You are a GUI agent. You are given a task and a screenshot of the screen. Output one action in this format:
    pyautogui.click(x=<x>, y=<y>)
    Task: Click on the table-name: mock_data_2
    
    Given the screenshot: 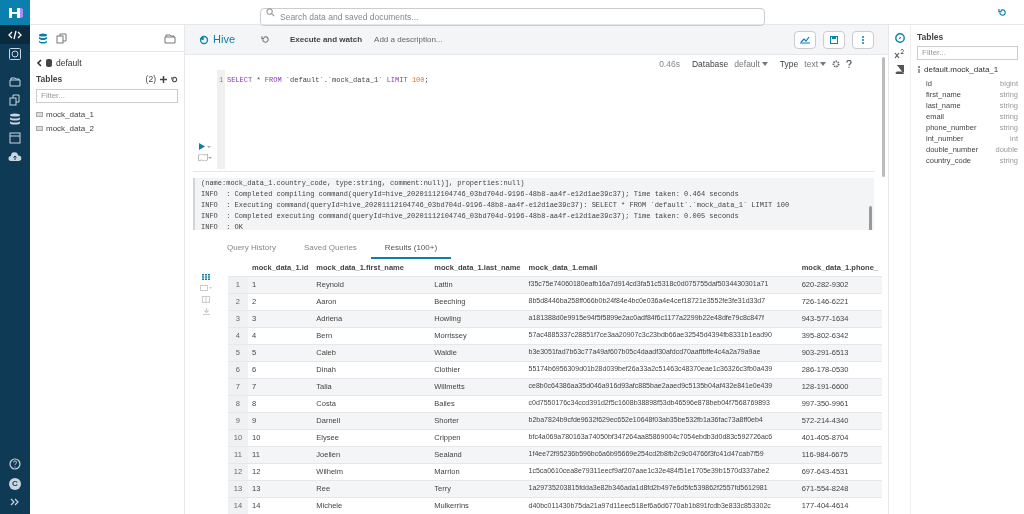 What is the action you would take?
    pyautogui.click(x=70, y=128)
    